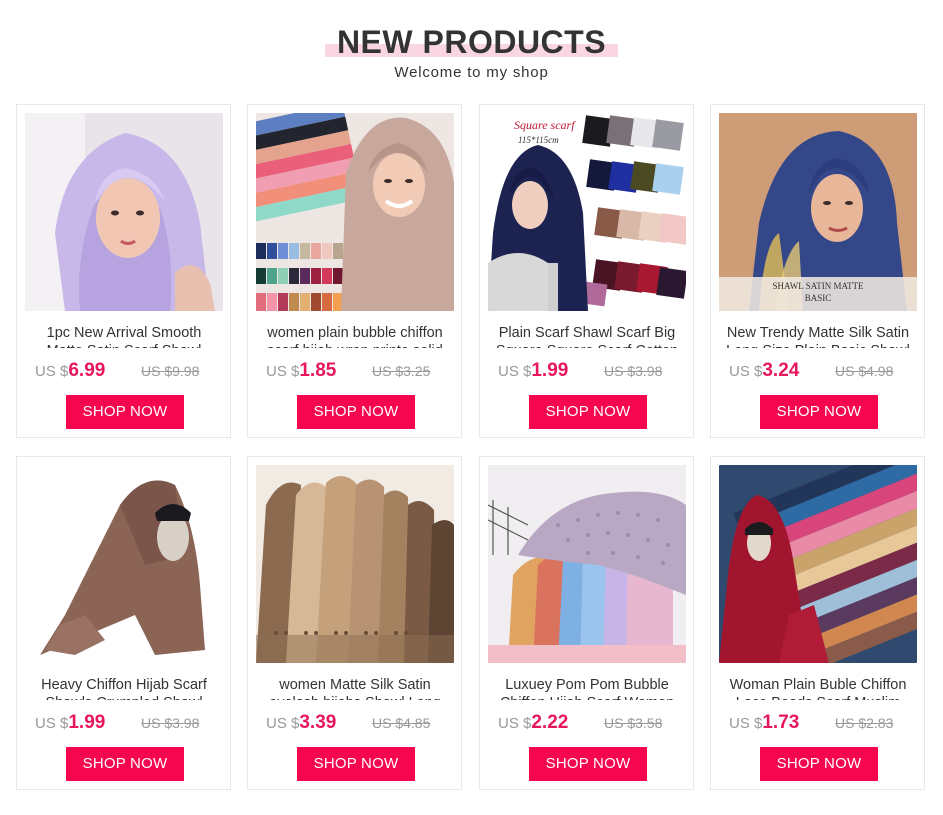  What do you see at coordinates (587, 212) in the screenshot?
I see `product-image: Square scarf 115*115cm` at bounding box center [587, 212].